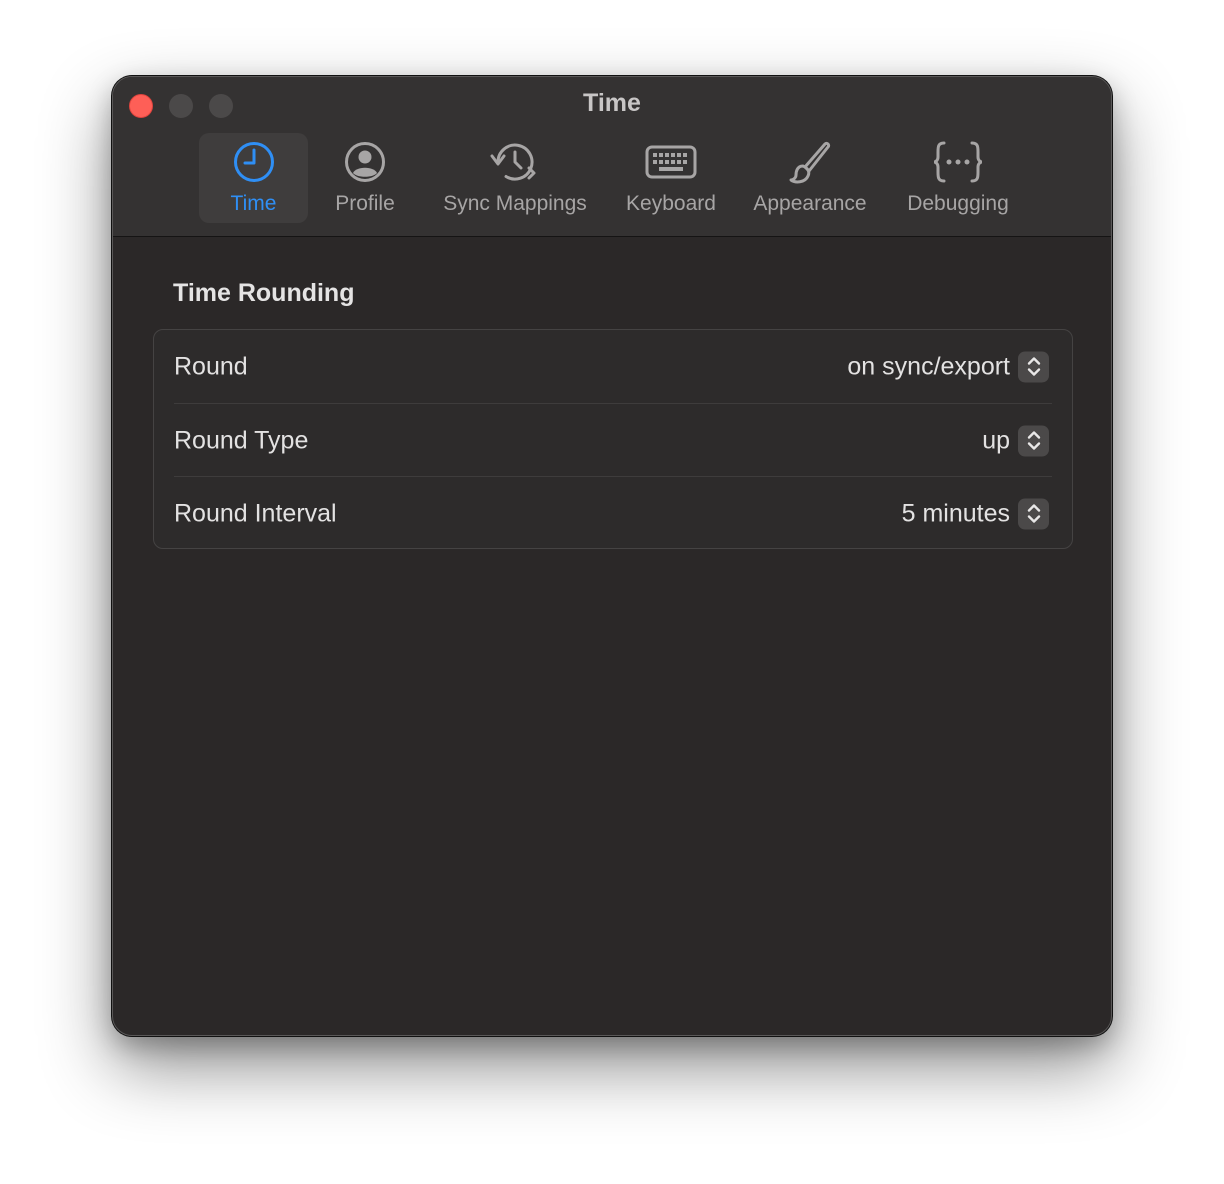 The image size is (1224, 1184). What do you see at coordinates (613, 513) in the screenshot?
I see `setting-row-round-interval: Round Interval 5 minutes` at bounding box center [613, 513].